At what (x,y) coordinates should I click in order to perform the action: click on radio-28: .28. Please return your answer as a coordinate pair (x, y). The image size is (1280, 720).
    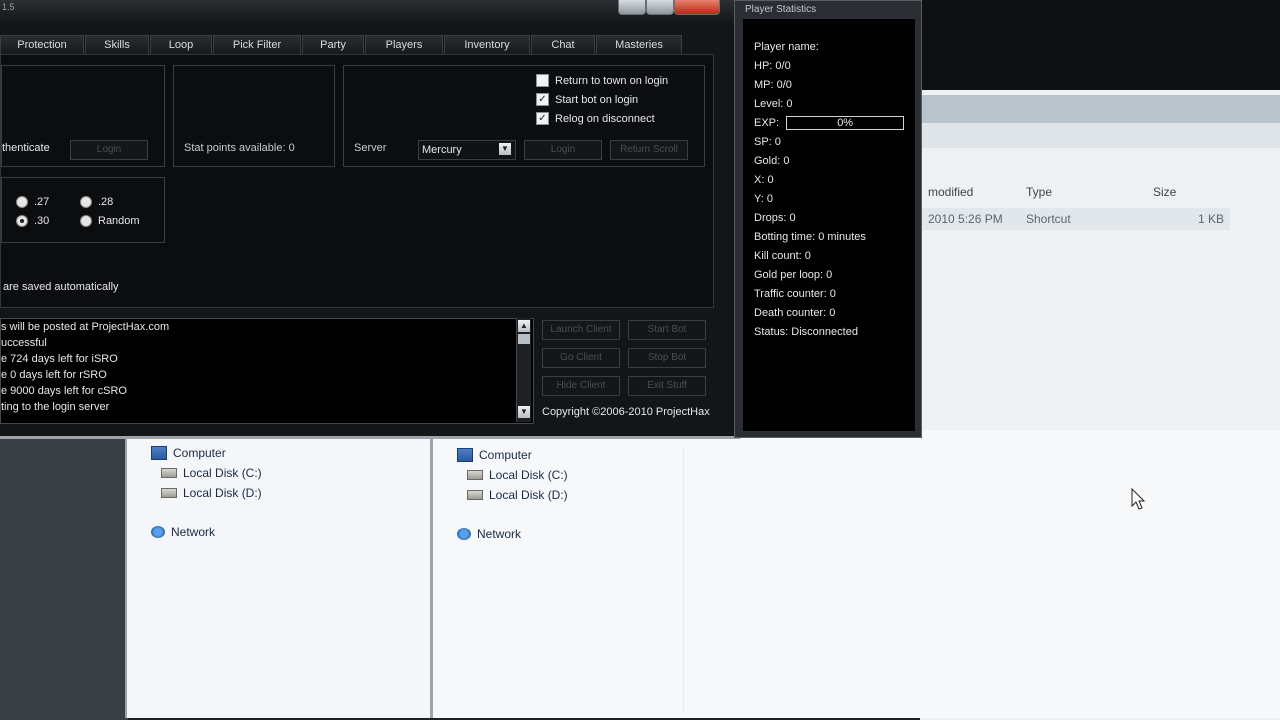
    Looking at the image, I should click on (96, 202).